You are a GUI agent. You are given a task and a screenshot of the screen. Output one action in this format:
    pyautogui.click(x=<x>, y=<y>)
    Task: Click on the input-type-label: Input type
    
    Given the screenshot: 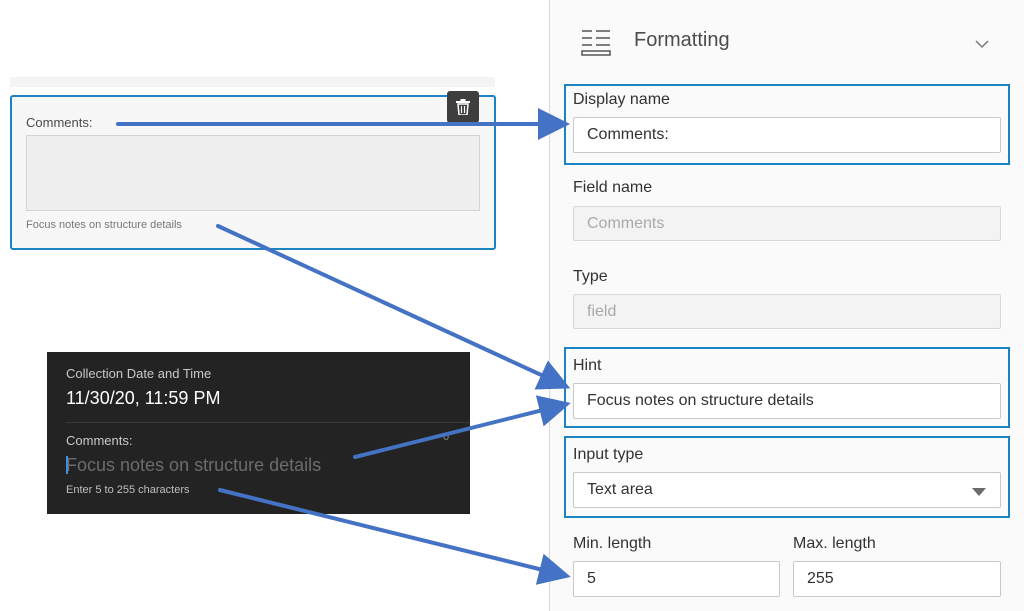 What is the action you would take?
    pyautogui.click(x=608, y=454)
    